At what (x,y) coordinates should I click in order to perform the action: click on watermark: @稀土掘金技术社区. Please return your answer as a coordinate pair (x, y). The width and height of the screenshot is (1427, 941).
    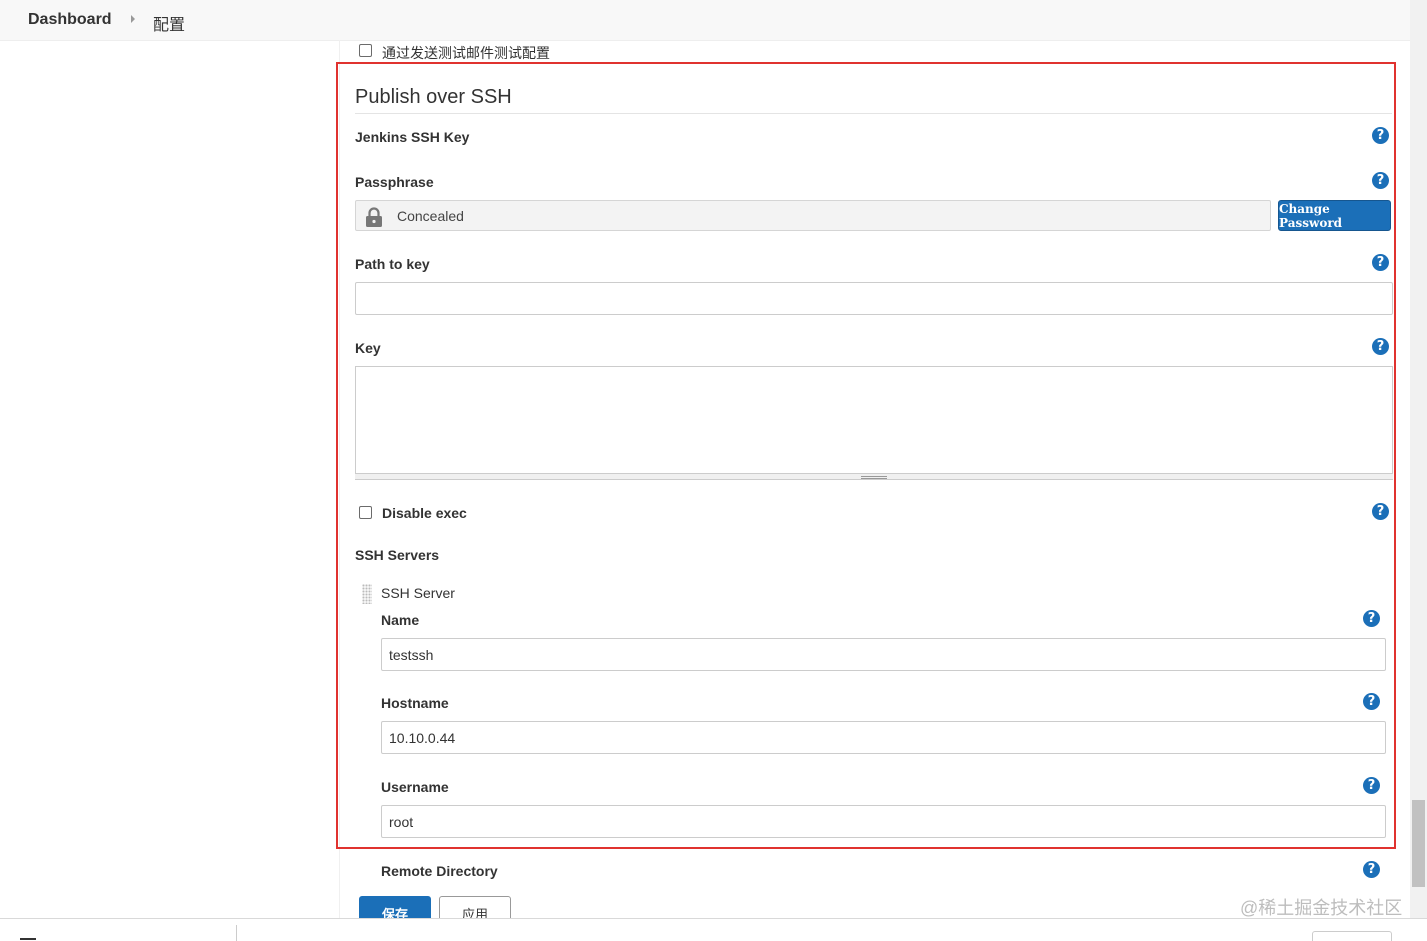
    Looking at the image, I should click on (1321, 908).